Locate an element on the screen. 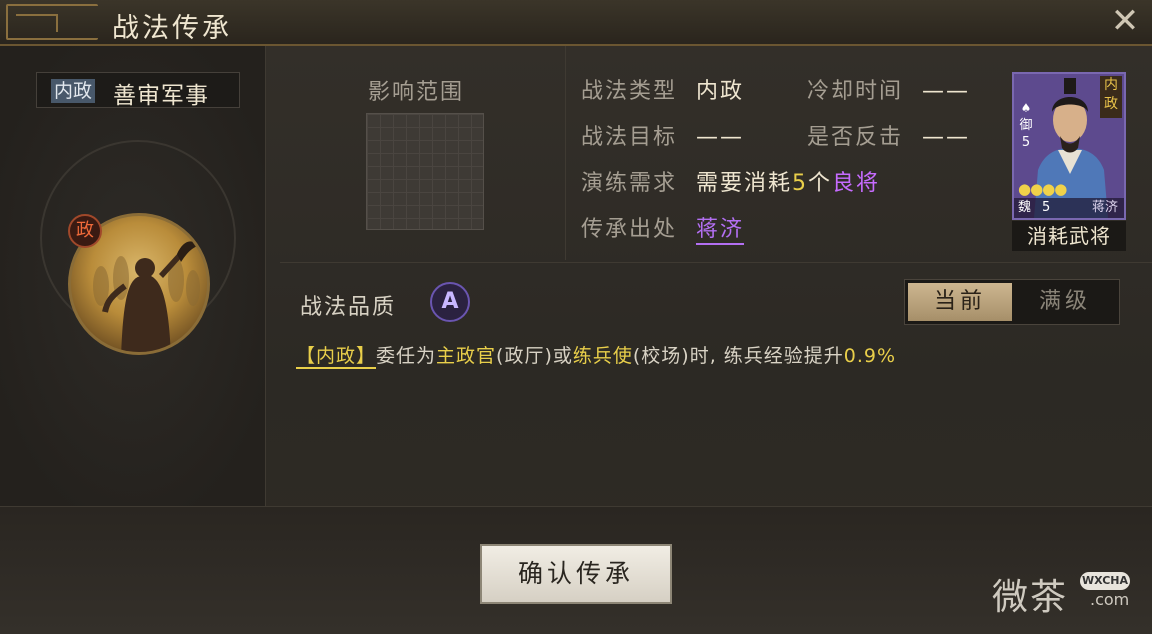  description-highlight-2: 练兵使 is located at coordinates (602, 356).